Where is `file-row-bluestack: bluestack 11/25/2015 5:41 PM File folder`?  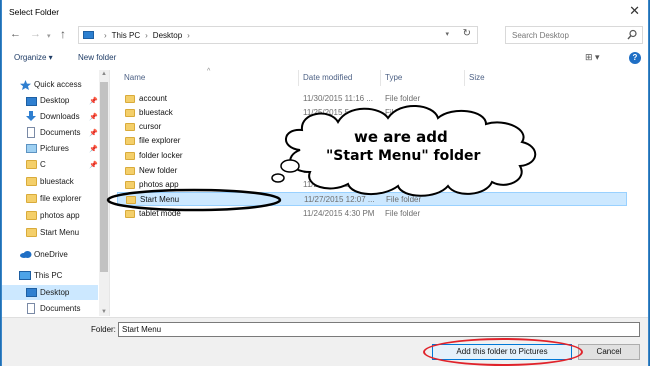
file-row-bluestack: bluestack 11/25/2015 5:41 PM File folder is located at coordinates (372, 113).